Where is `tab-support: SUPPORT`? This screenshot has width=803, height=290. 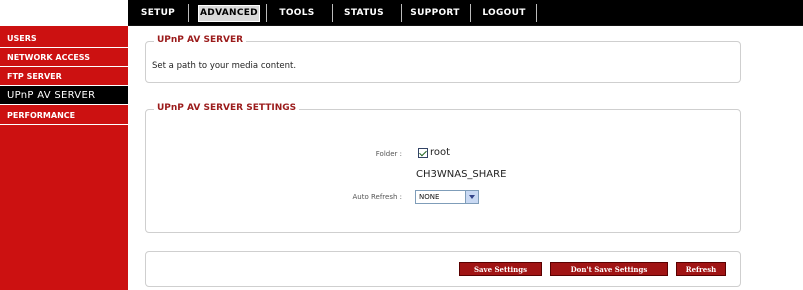
tab-support: SUPPORT is located at coordinates (435, 13).